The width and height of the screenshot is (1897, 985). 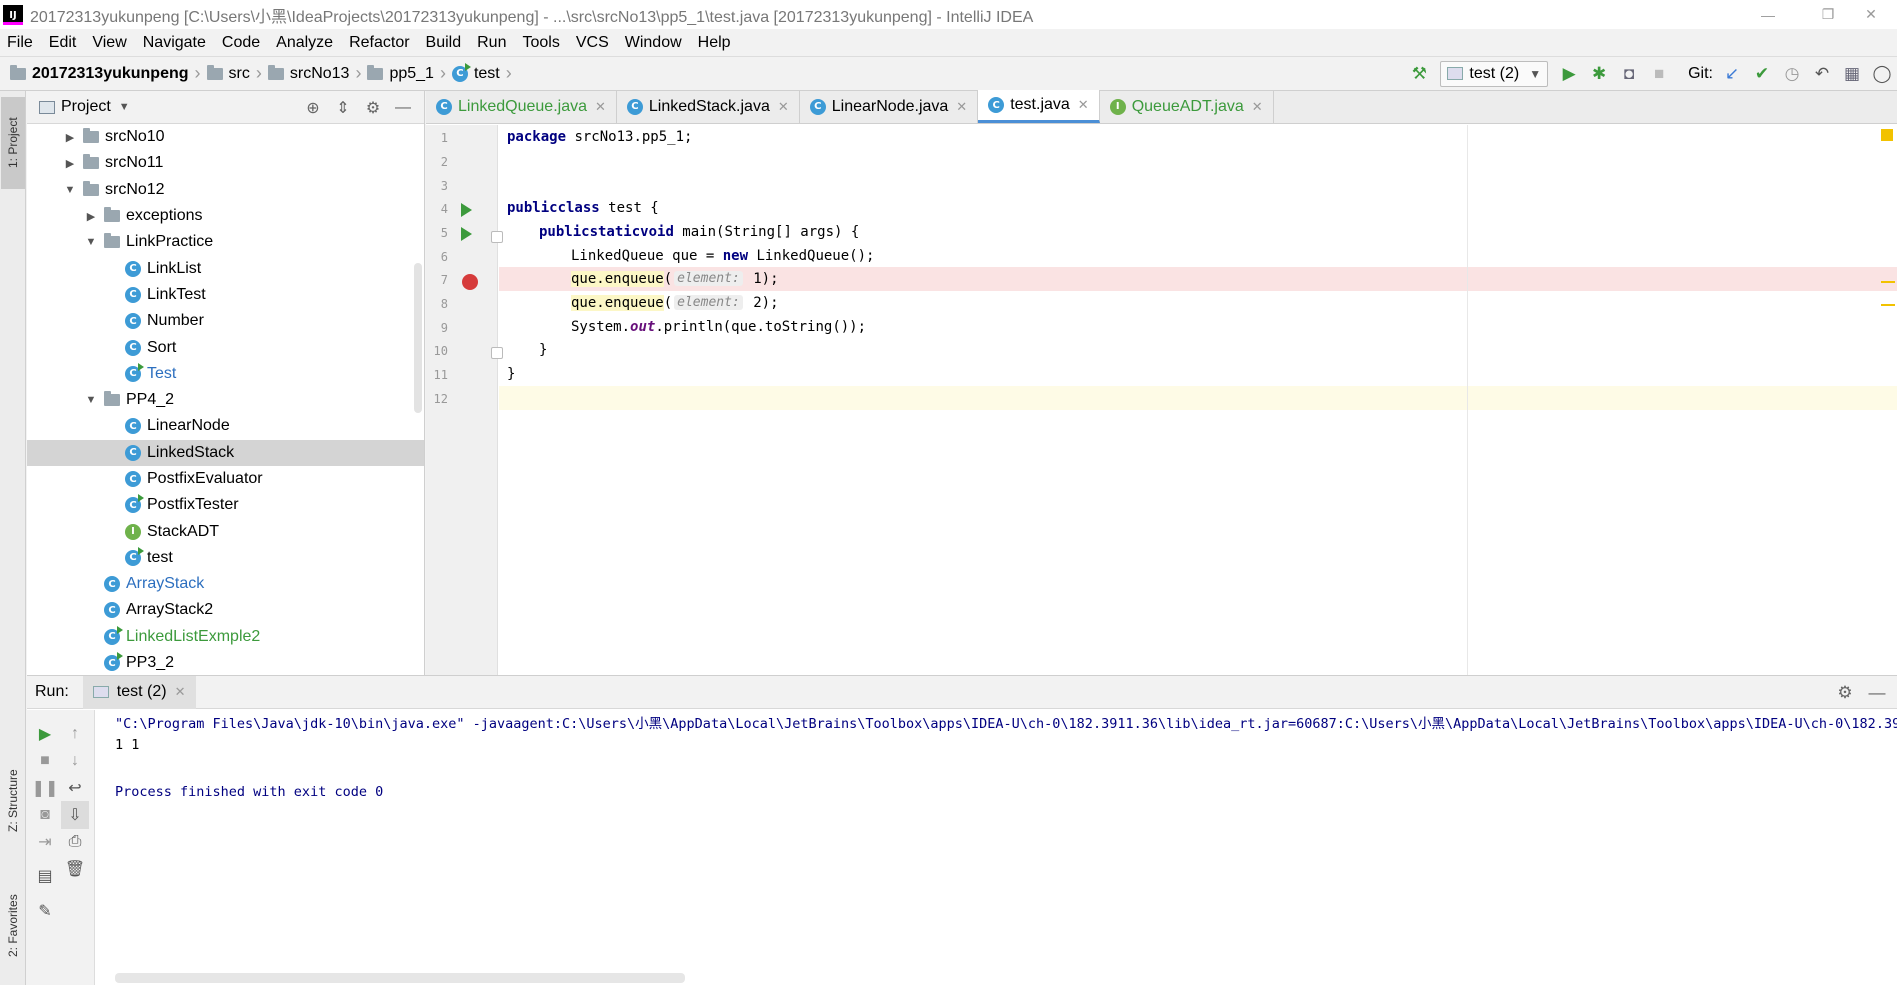 I want to click on scroll-to-end-icon: ⇩, so click(x=75, y=815).